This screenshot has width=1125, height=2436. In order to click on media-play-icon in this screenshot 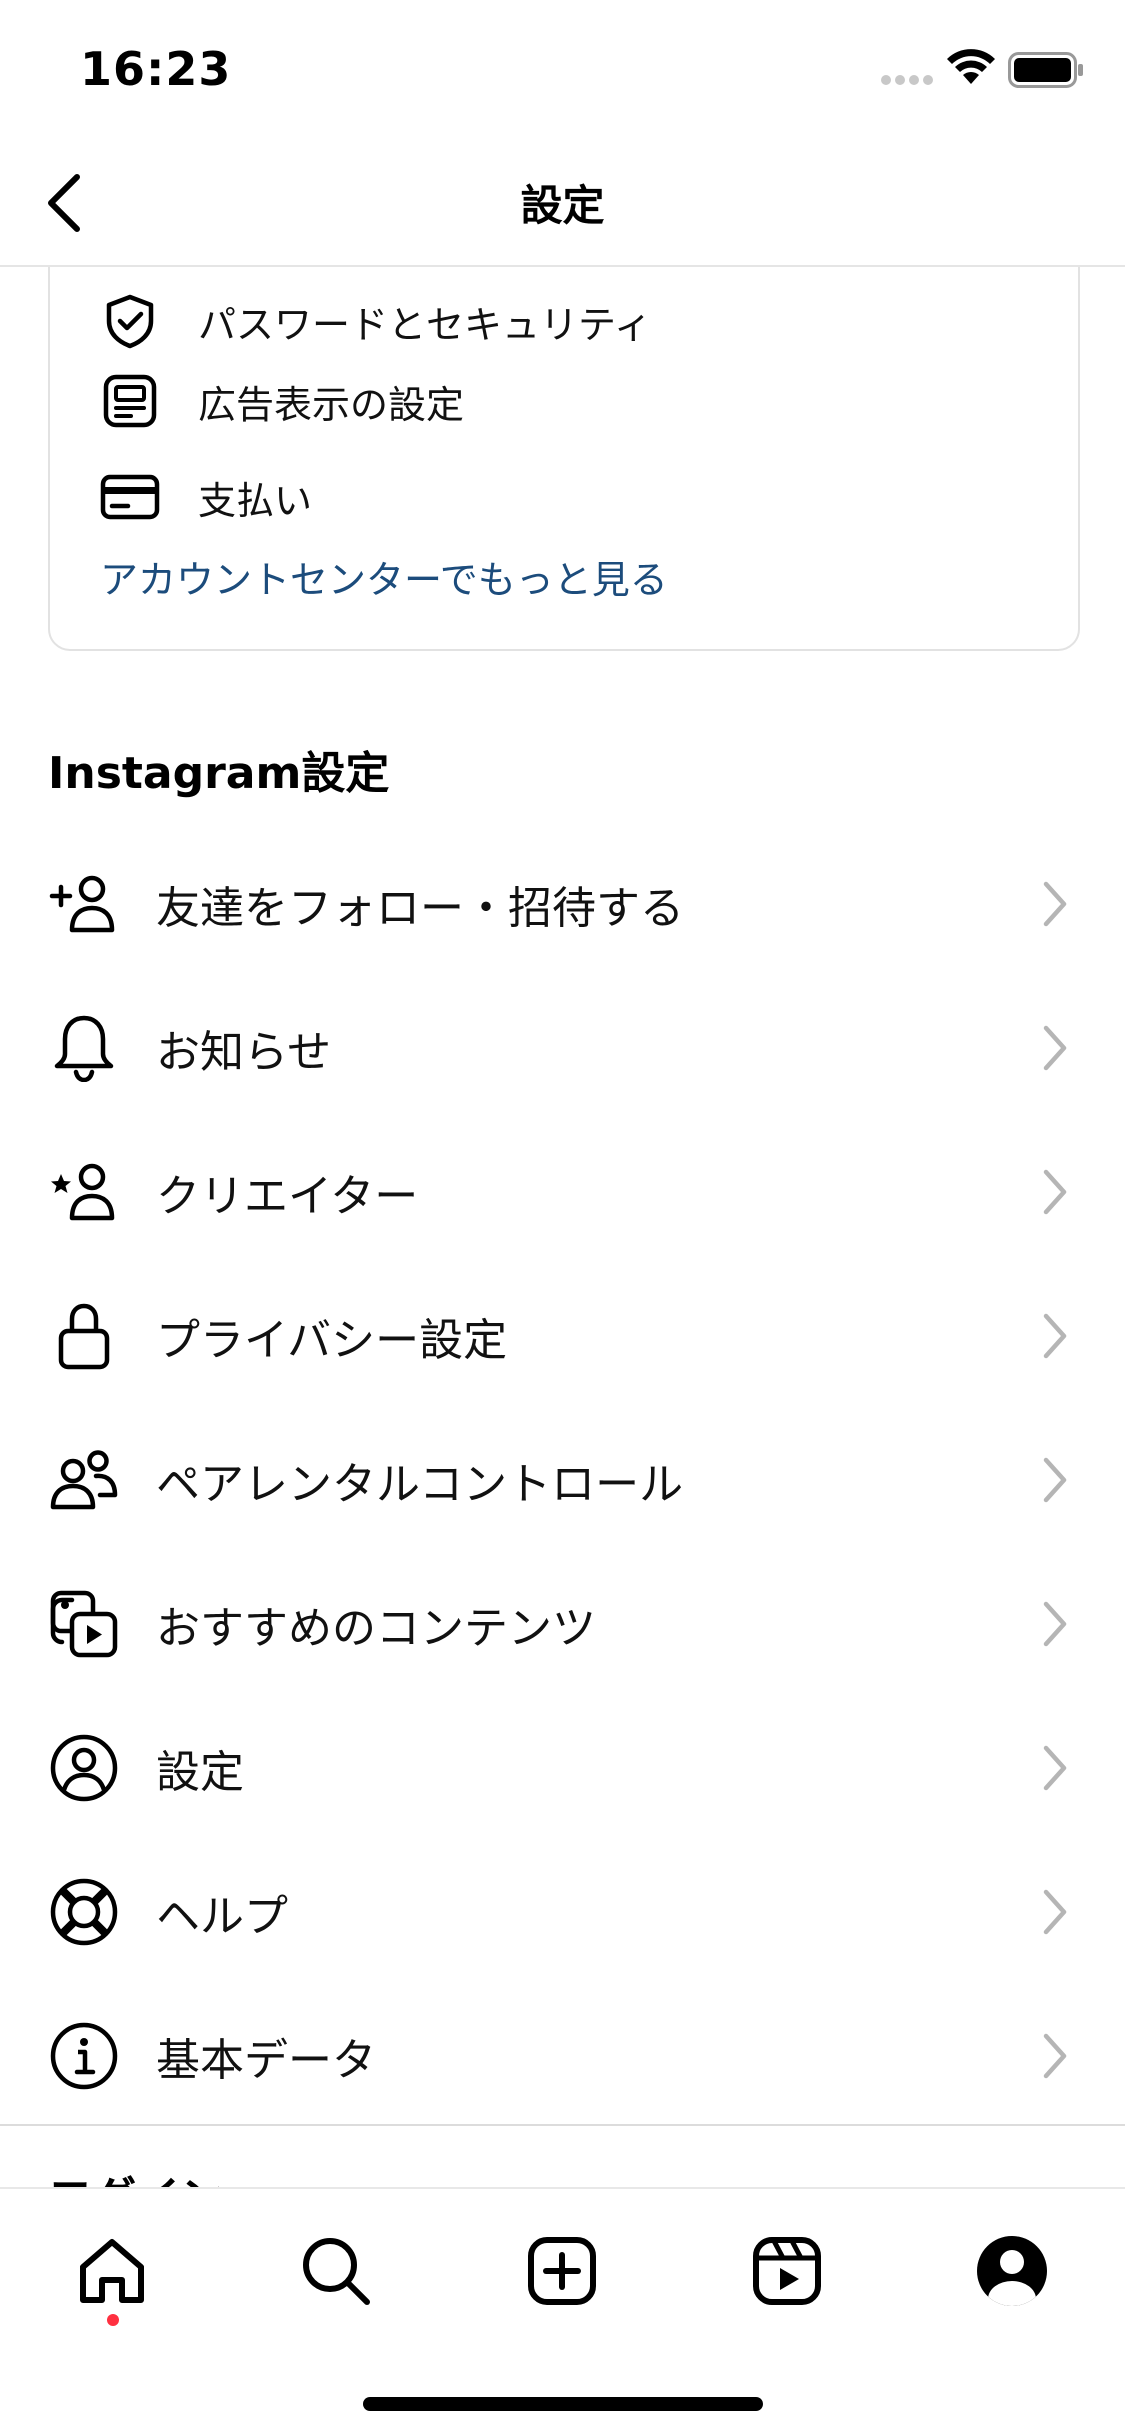, I will do `click(84, 1624)`.